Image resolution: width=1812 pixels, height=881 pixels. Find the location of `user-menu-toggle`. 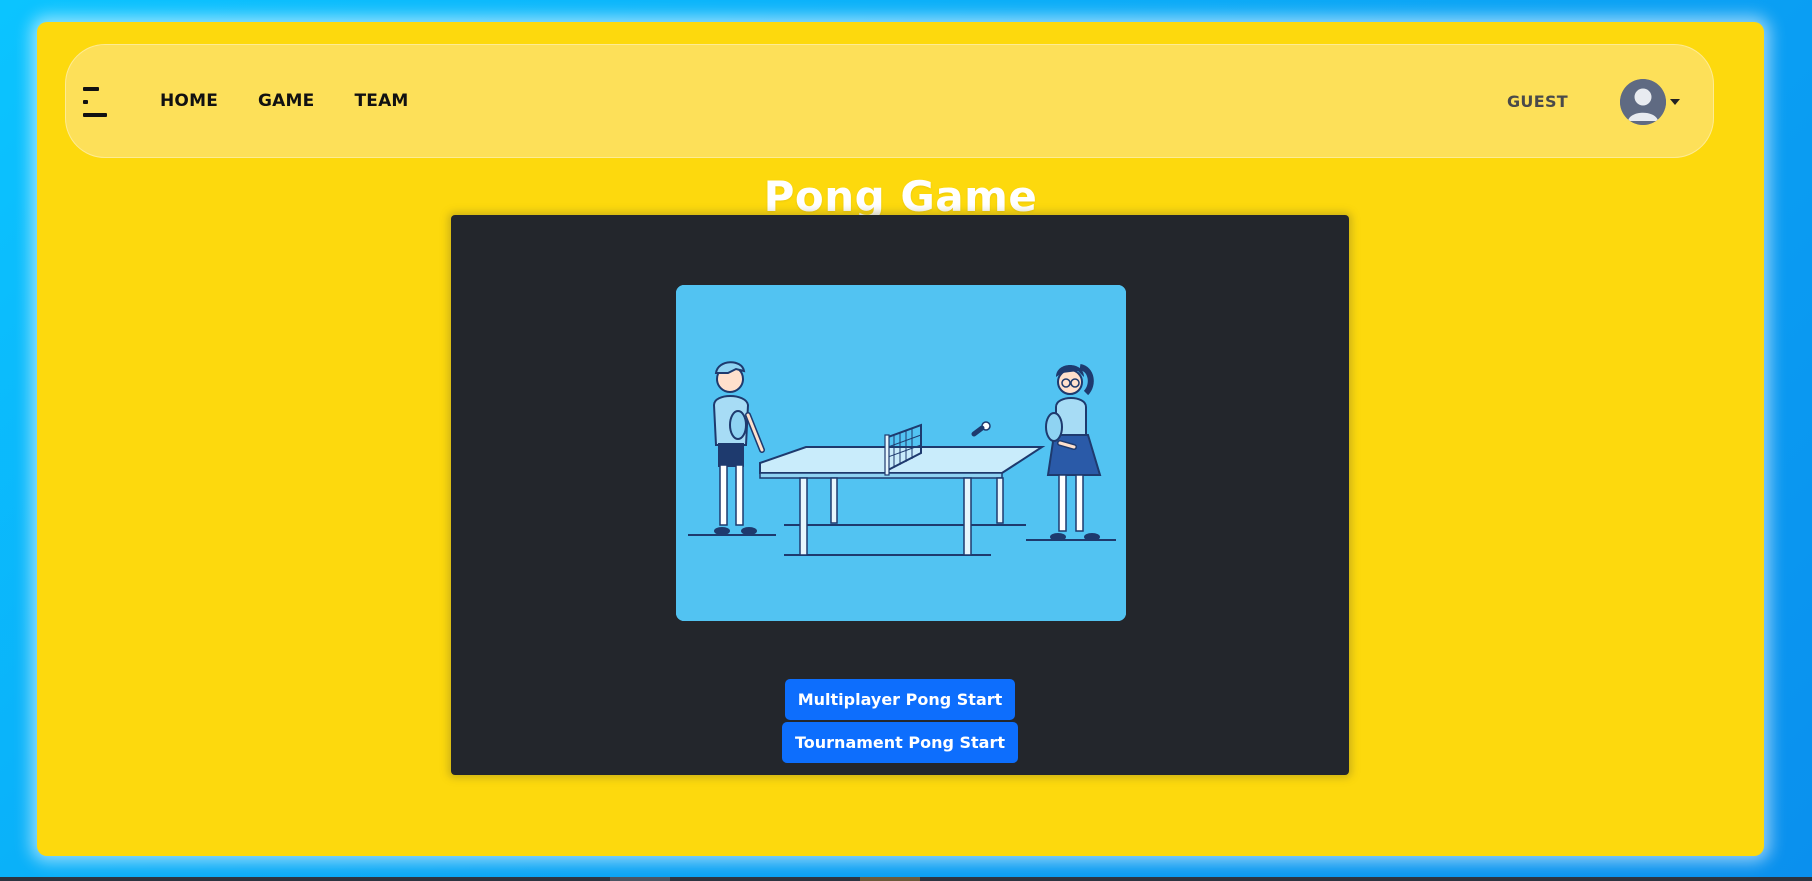

user-menu-toggle is located at coordinates (1650, 102).